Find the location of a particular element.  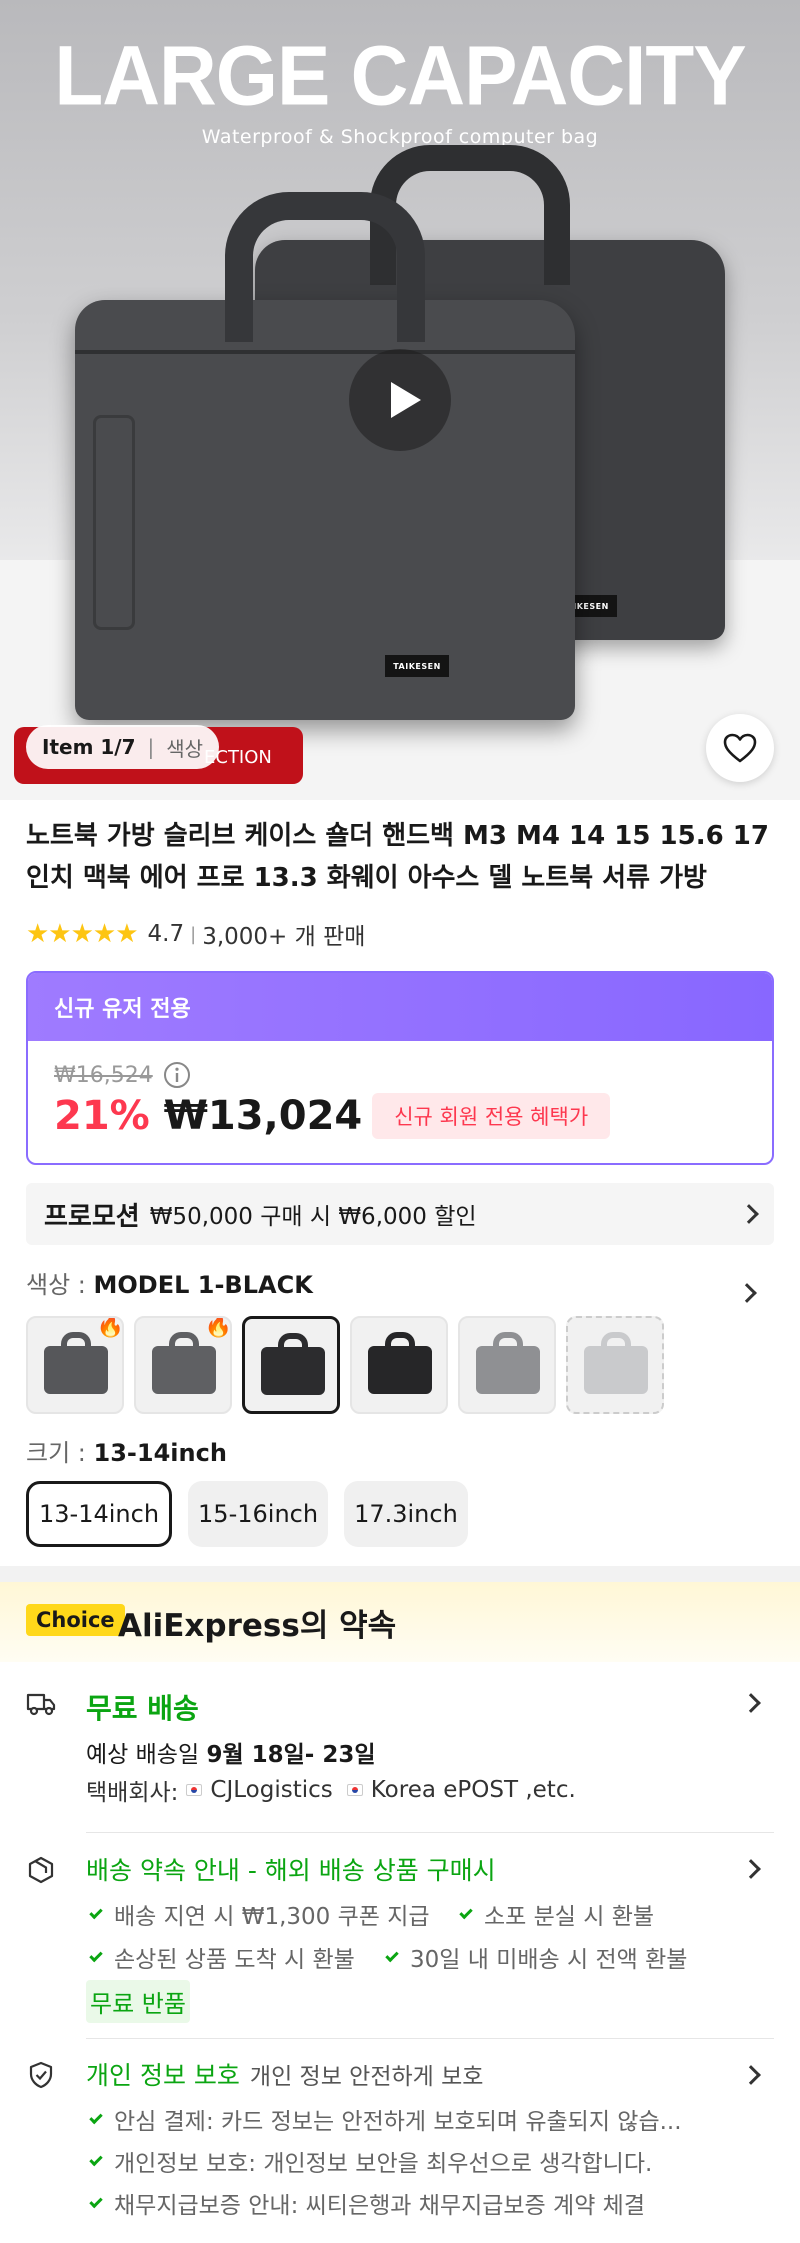

free-return-badge: 무료 반품 is located at coordinates (138, 2001).